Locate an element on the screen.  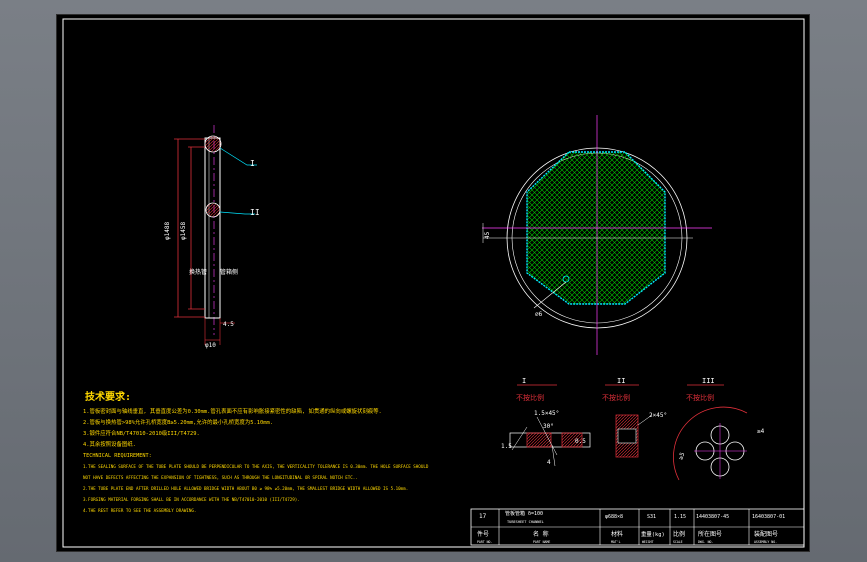
tb-h-part-no: 件号 is located at coordinates (483, 534).